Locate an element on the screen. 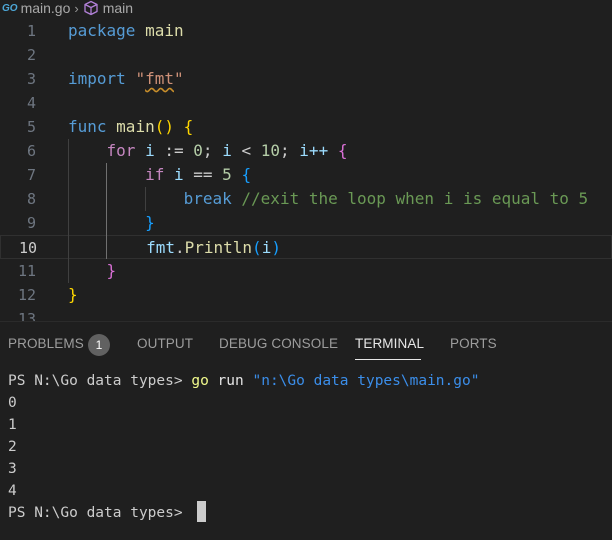 The width and height of the screenshot is (612, 540). number: 5 is located at coordinates (227, 174).